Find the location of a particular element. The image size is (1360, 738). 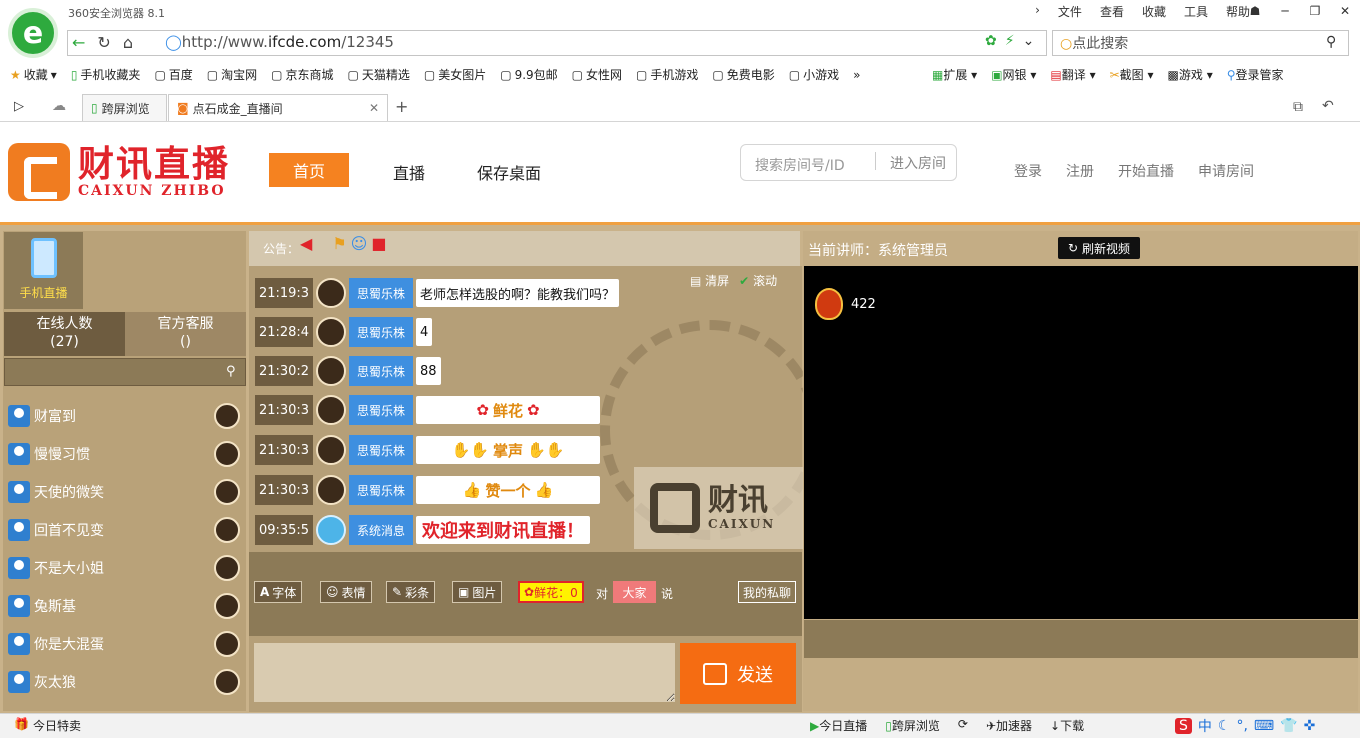

tab-list-icon: ⧉ is located at coordinates (1298, 107).